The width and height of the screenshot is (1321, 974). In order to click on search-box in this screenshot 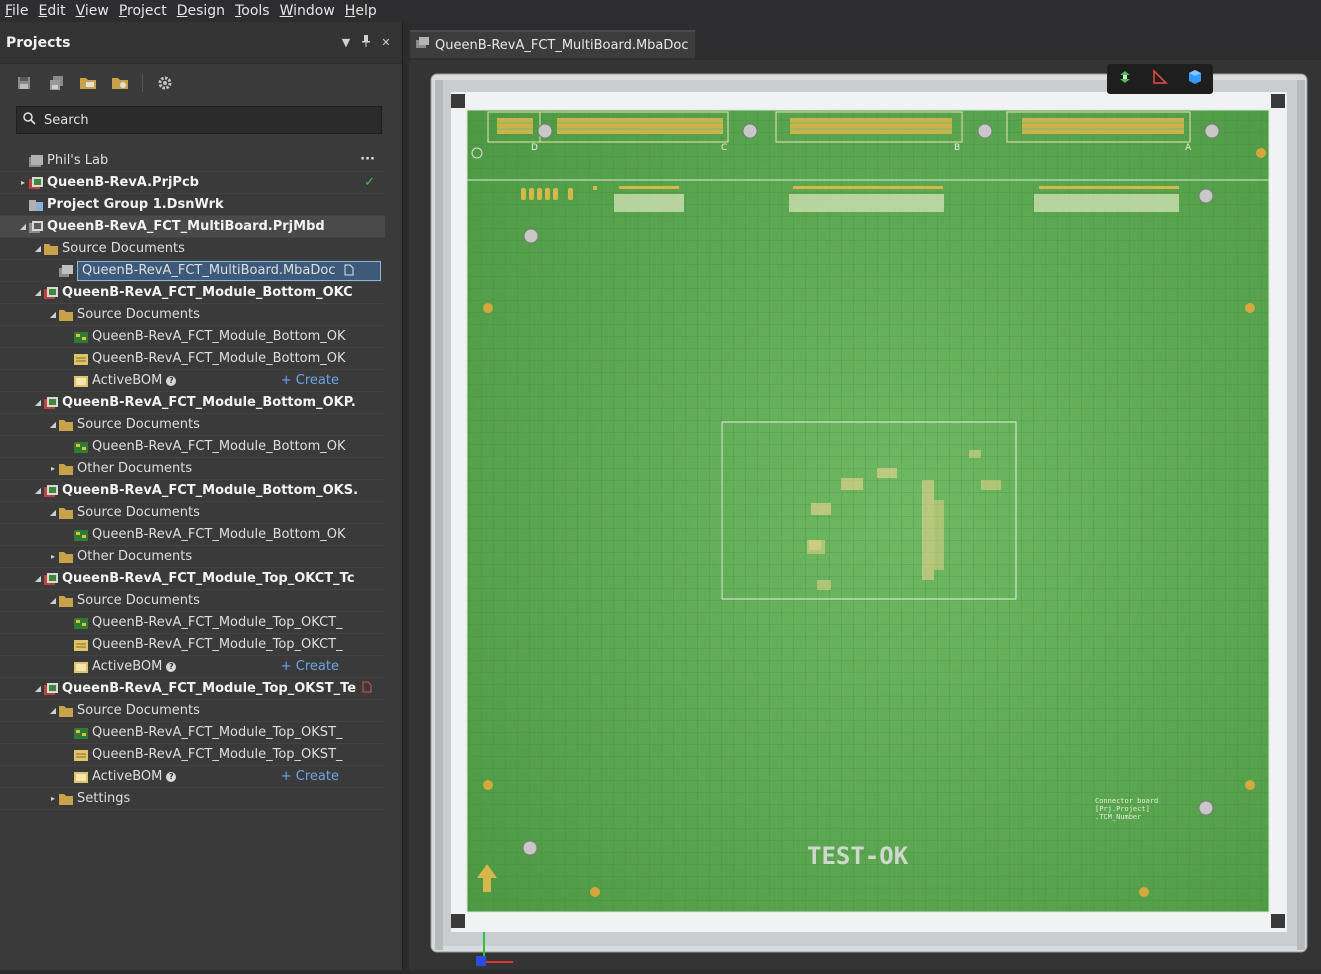, I will do `click(199, 120)`.